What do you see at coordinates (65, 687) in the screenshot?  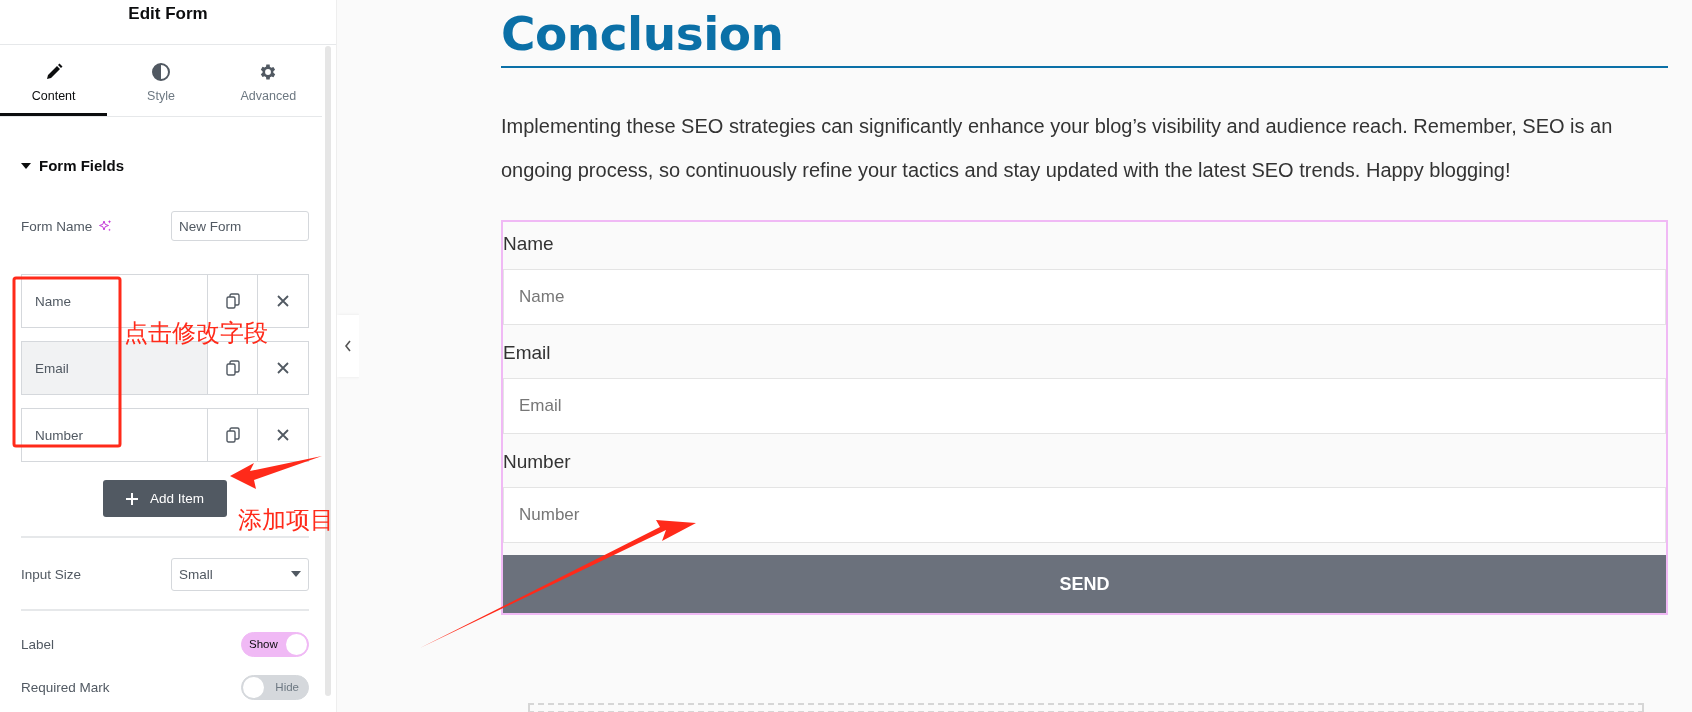 I see `control-label: Required Mark` at bounding box center [65, 687].